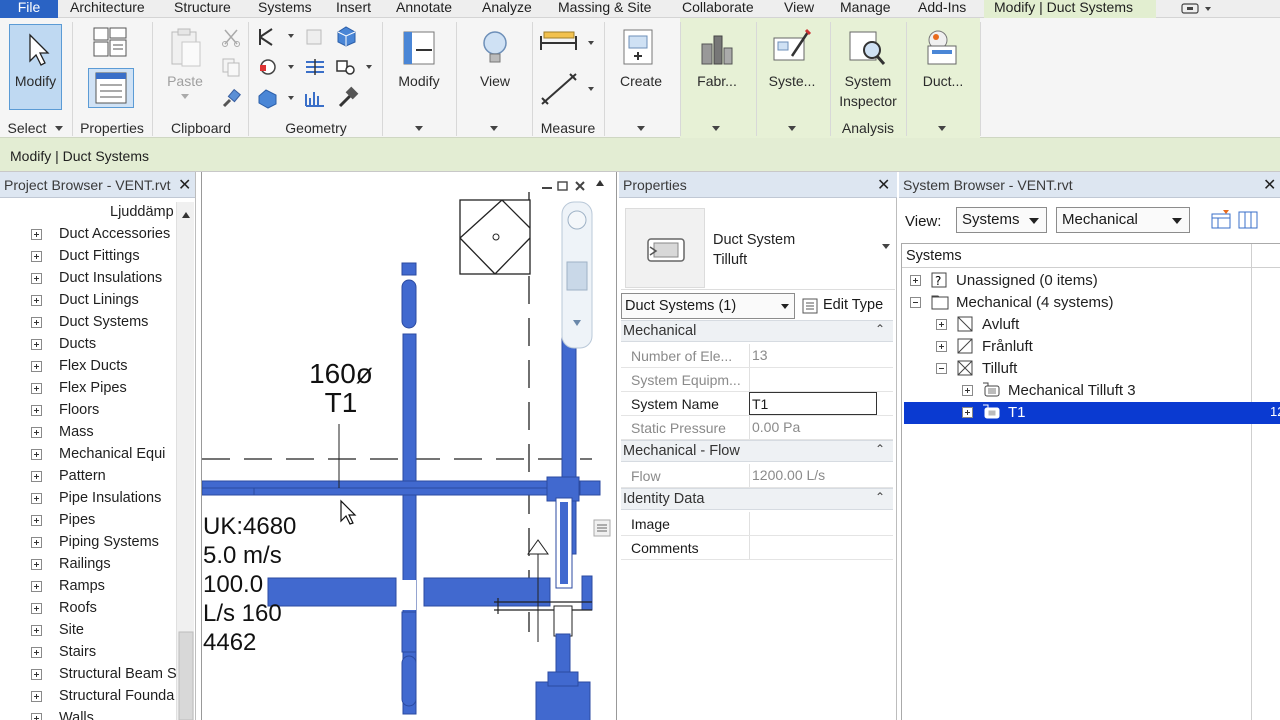 This screenshot has height=720, width=1280. Describe the element at coordinates (1221, 220) in the screenshot. I see `autofit-columns-button` at that location.